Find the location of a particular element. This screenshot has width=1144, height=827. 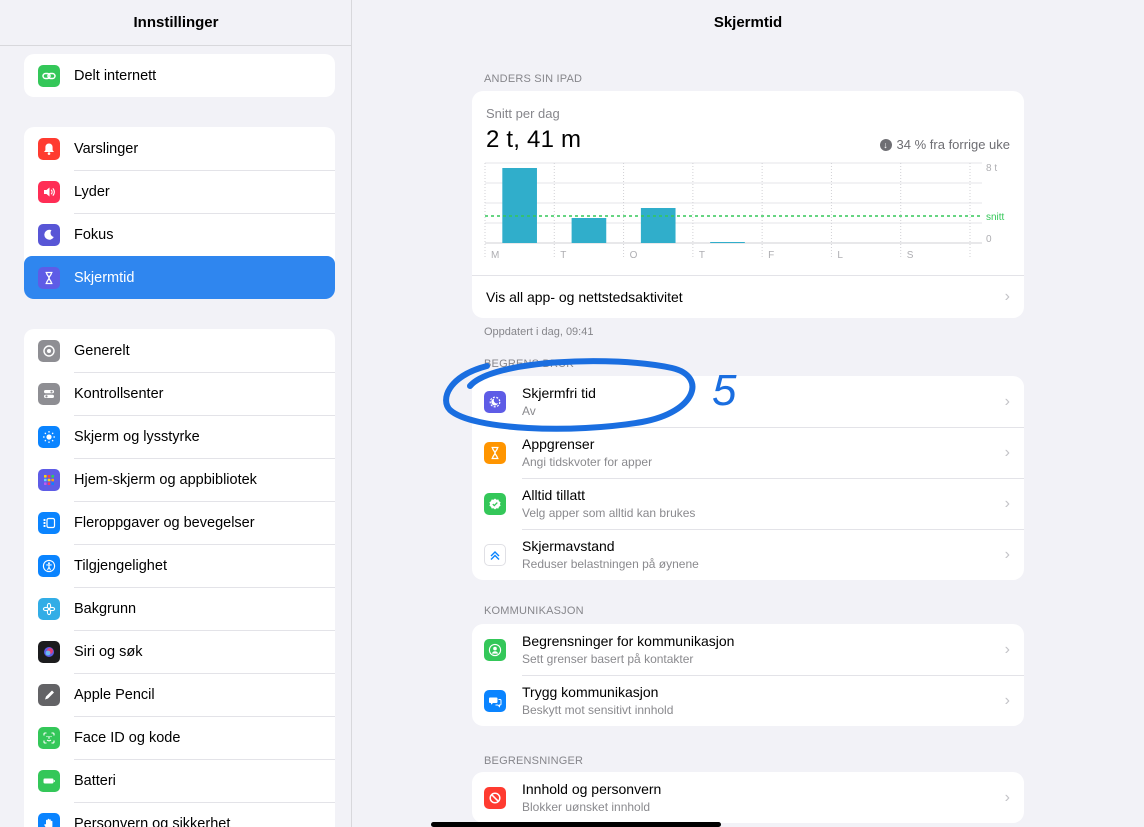

sidebar-item-personvern: Personvern og sikkerhet is located at coordinates (179, 814).